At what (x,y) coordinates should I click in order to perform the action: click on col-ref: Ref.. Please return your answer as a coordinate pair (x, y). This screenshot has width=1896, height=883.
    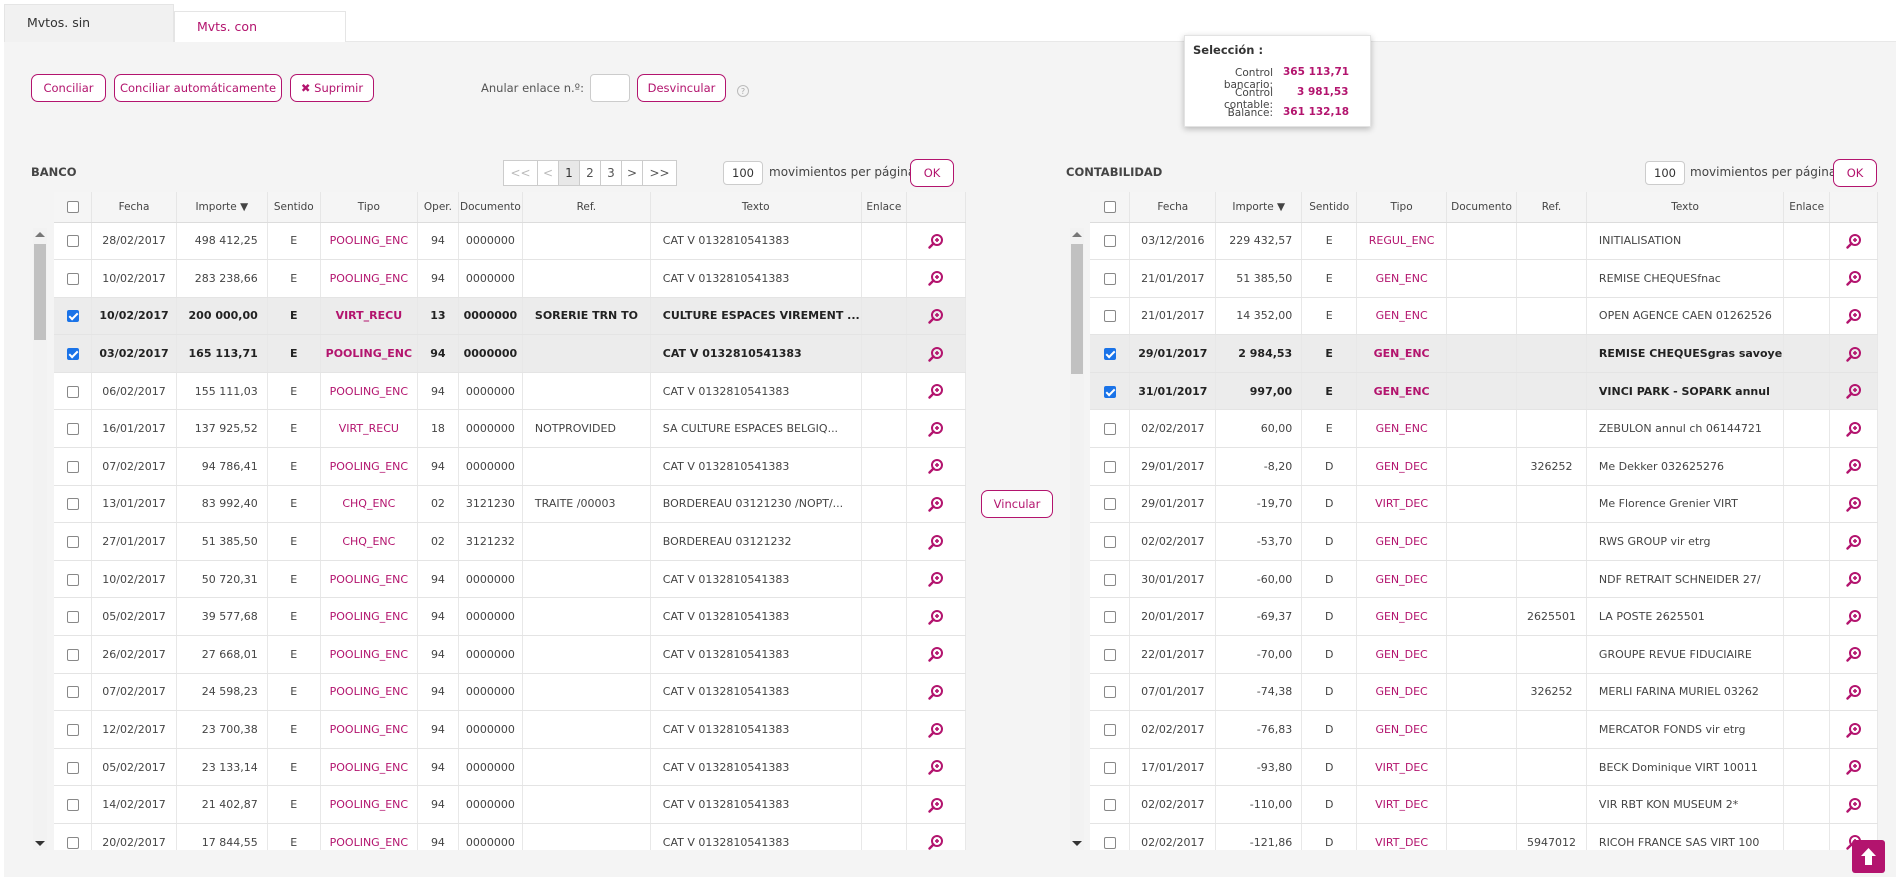
    Looking at the image, I should click on (586, 207).